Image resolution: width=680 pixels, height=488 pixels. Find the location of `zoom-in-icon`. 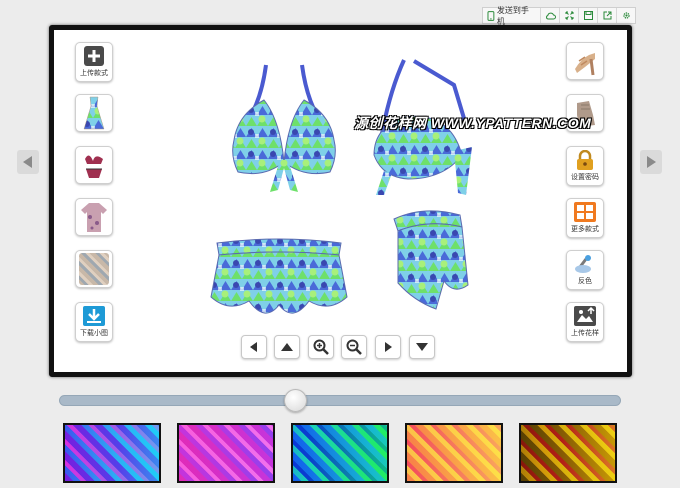

zoom-in-icon is located at coordinates (321, 347).